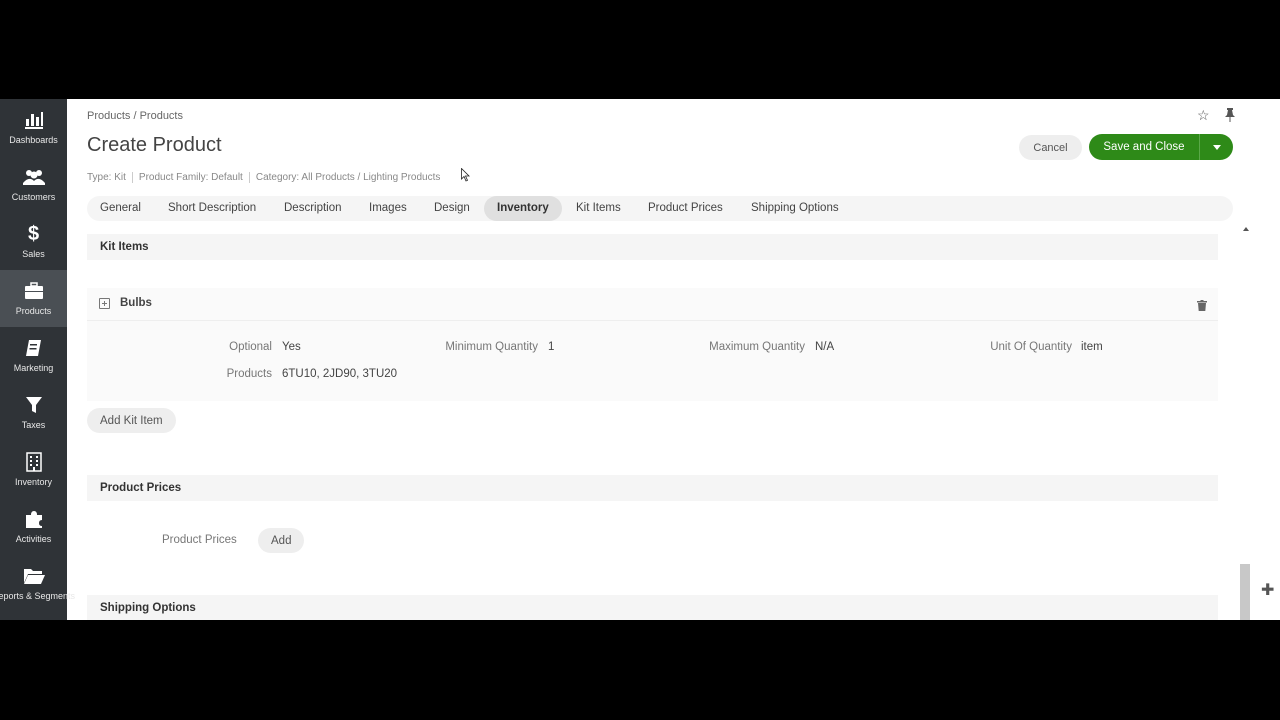  What do you see at coordinates (33, 177) in the screenshot?
I see `customers-icon` at bounding box center [33, 177].